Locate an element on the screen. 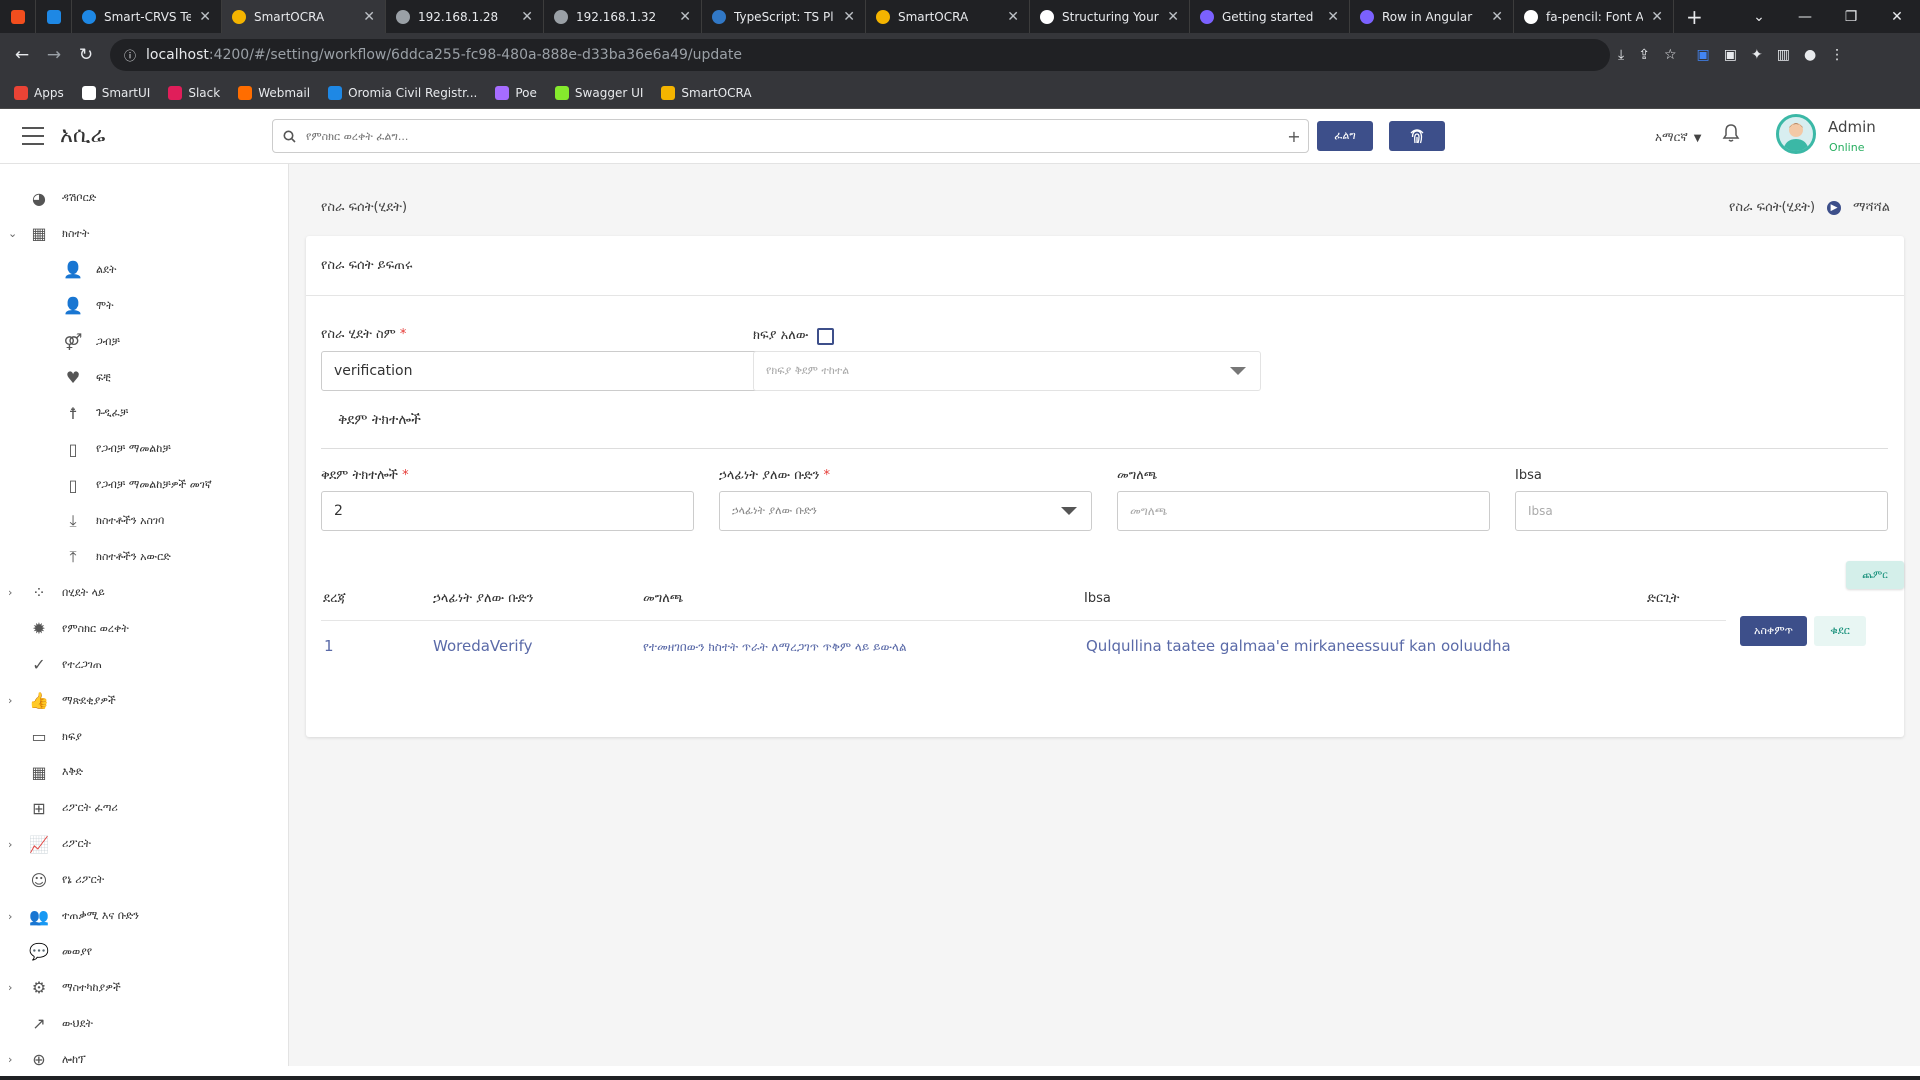 The height and width of the screenshot is (1080, 1920). fingerprint-button is located at coordinates (1417, 136).